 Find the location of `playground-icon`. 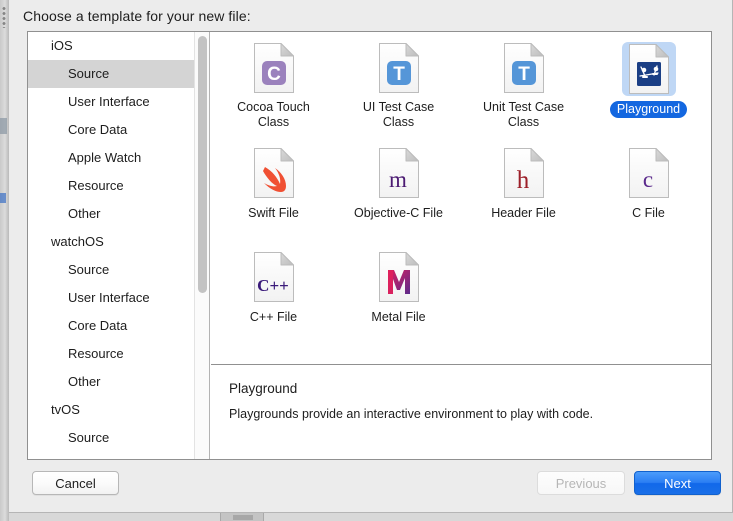

playground-icon is located at coordinates (648, 69).